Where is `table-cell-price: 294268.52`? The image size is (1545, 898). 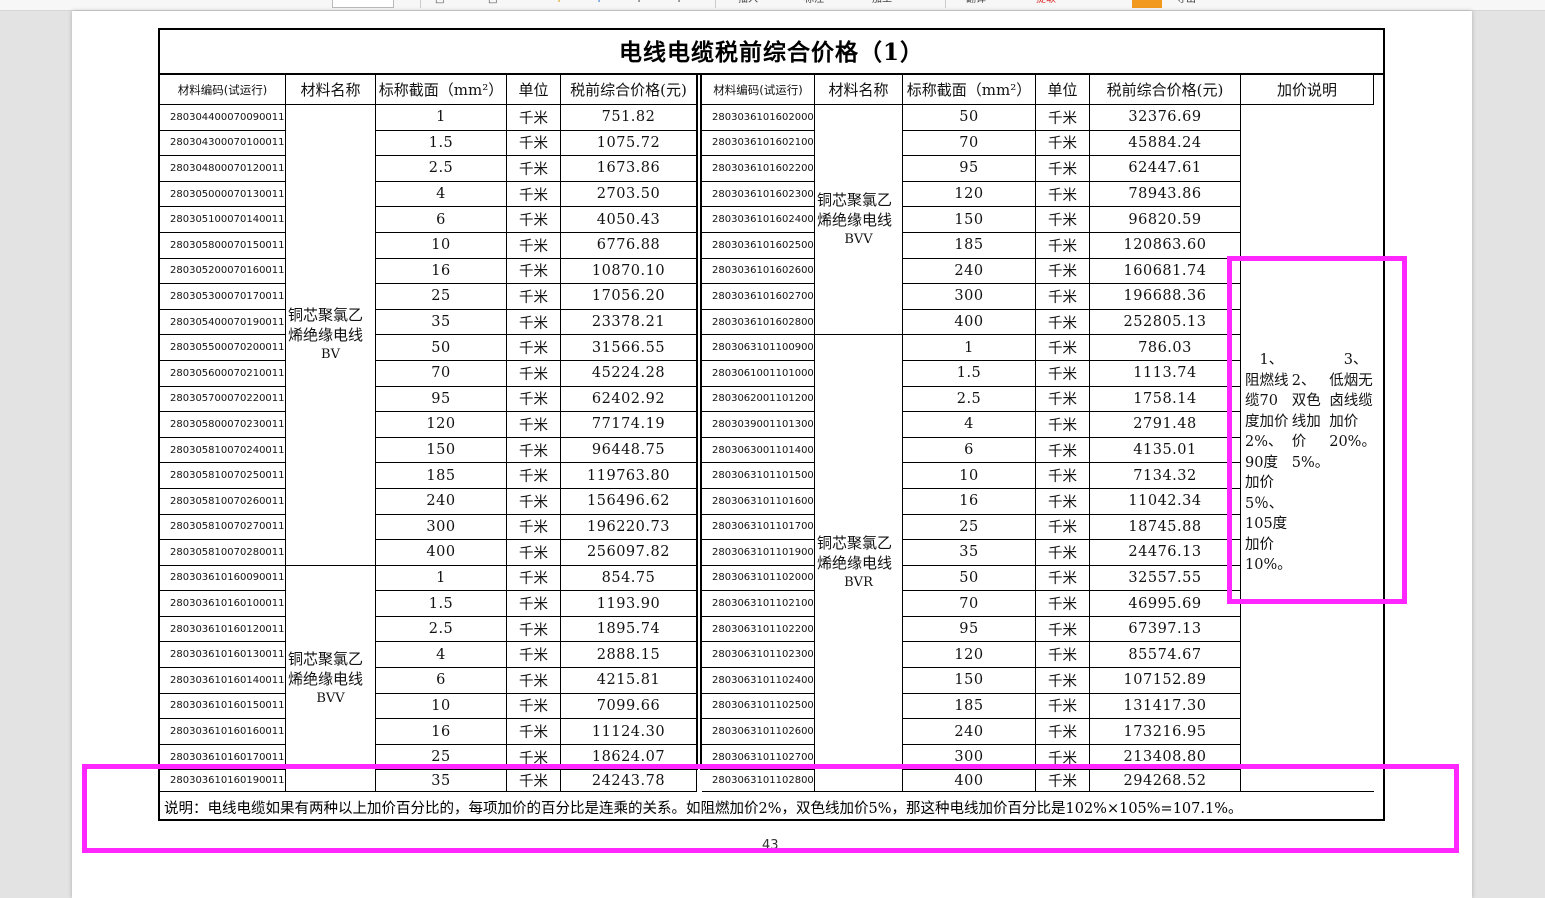 table-cell-price: 294268.52 is located at coordinates (1165, 781).